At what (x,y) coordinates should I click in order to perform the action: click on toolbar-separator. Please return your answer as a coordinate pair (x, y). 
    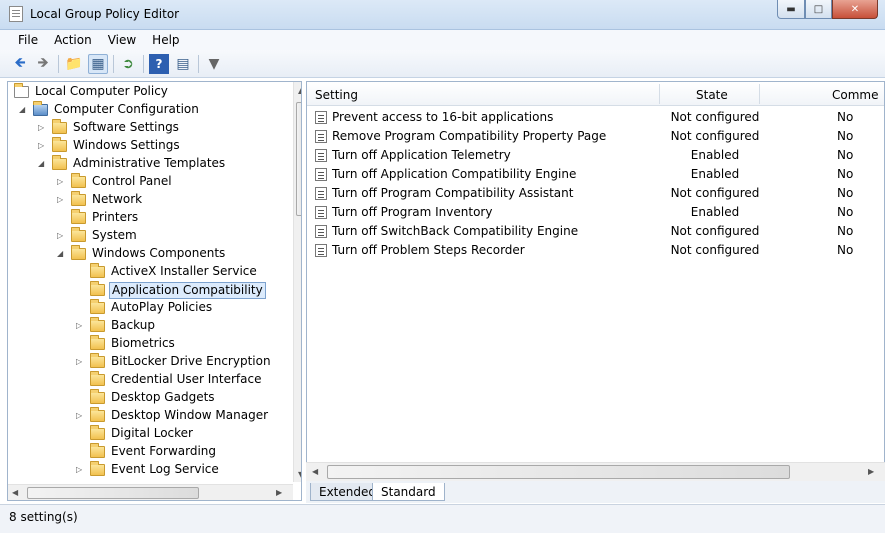
    Looking at the image, I should click on (143, 64).